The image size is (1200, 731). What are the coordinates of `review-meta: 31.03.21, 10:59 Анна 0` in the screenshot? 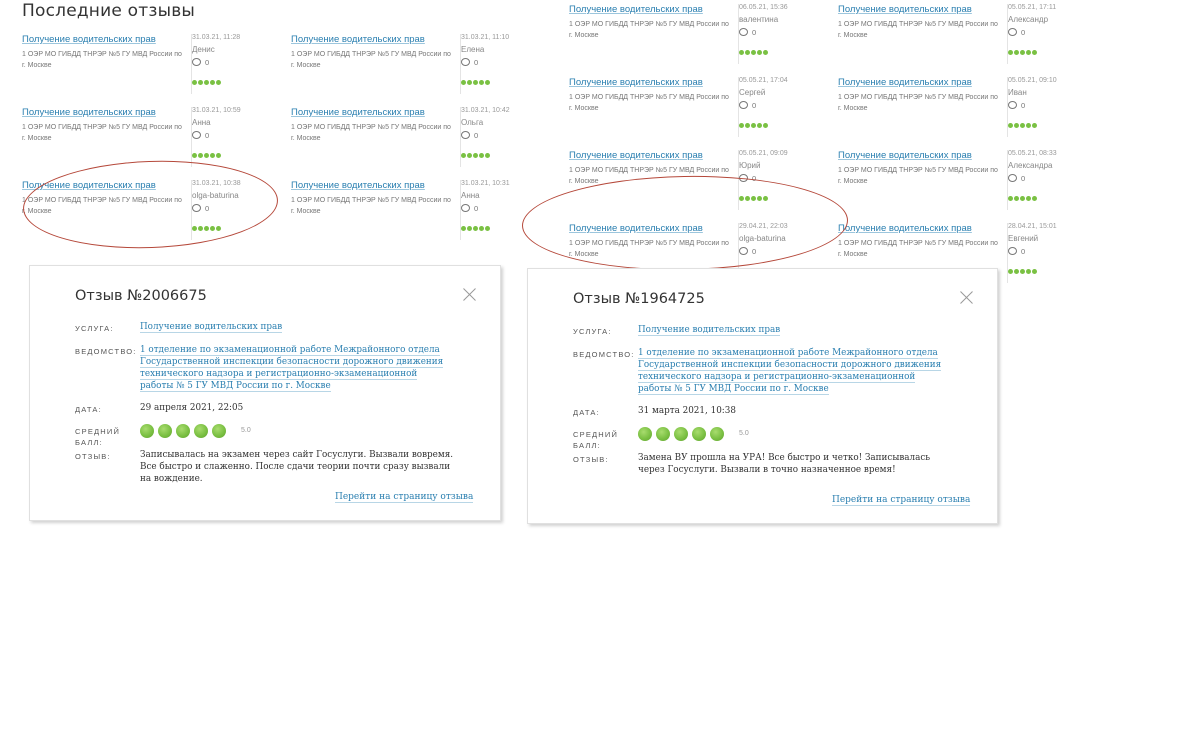 It's located at (232, 137).